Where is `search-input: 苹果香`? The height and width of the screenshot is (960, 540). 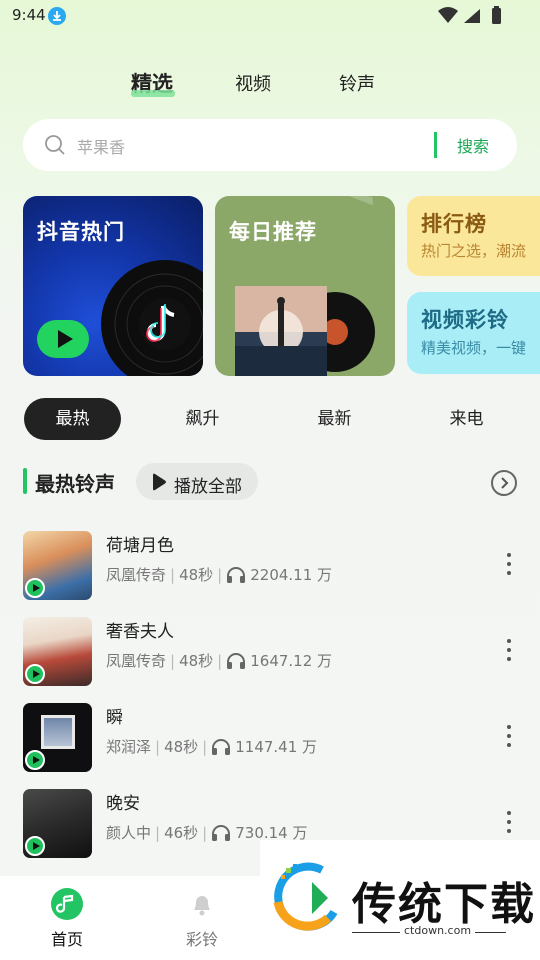
search-input: 苹果香 is located at coordinates (101, 146).